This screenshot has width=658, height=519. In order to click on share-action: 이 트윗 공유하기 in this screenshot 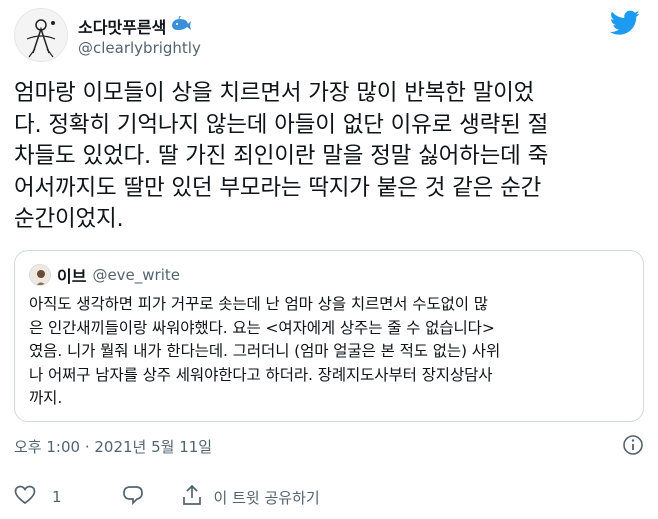, I will do `click(251, 497)`.